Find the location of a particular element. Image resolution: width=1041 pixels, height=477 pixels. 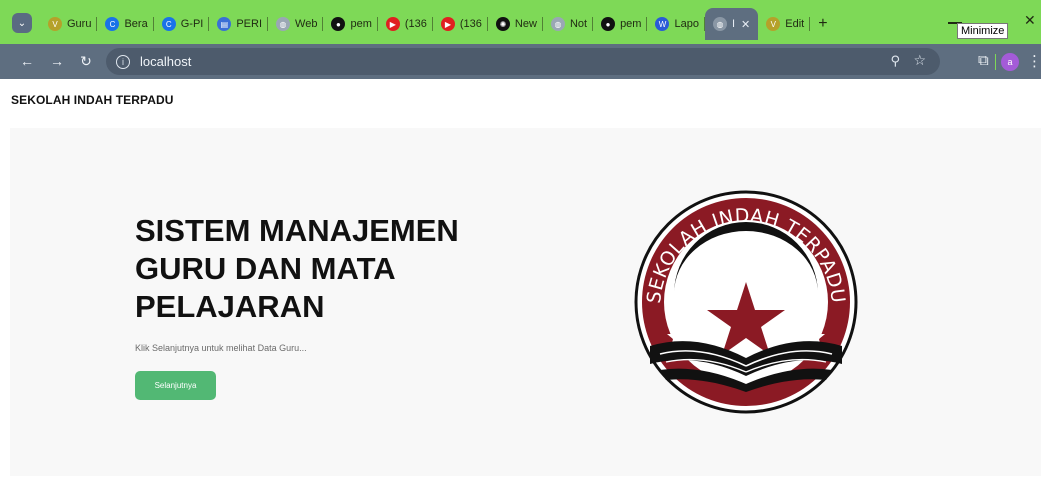

site-brand: SEKOLAH INDAH TERPADU is located at coordinates (92, 100).